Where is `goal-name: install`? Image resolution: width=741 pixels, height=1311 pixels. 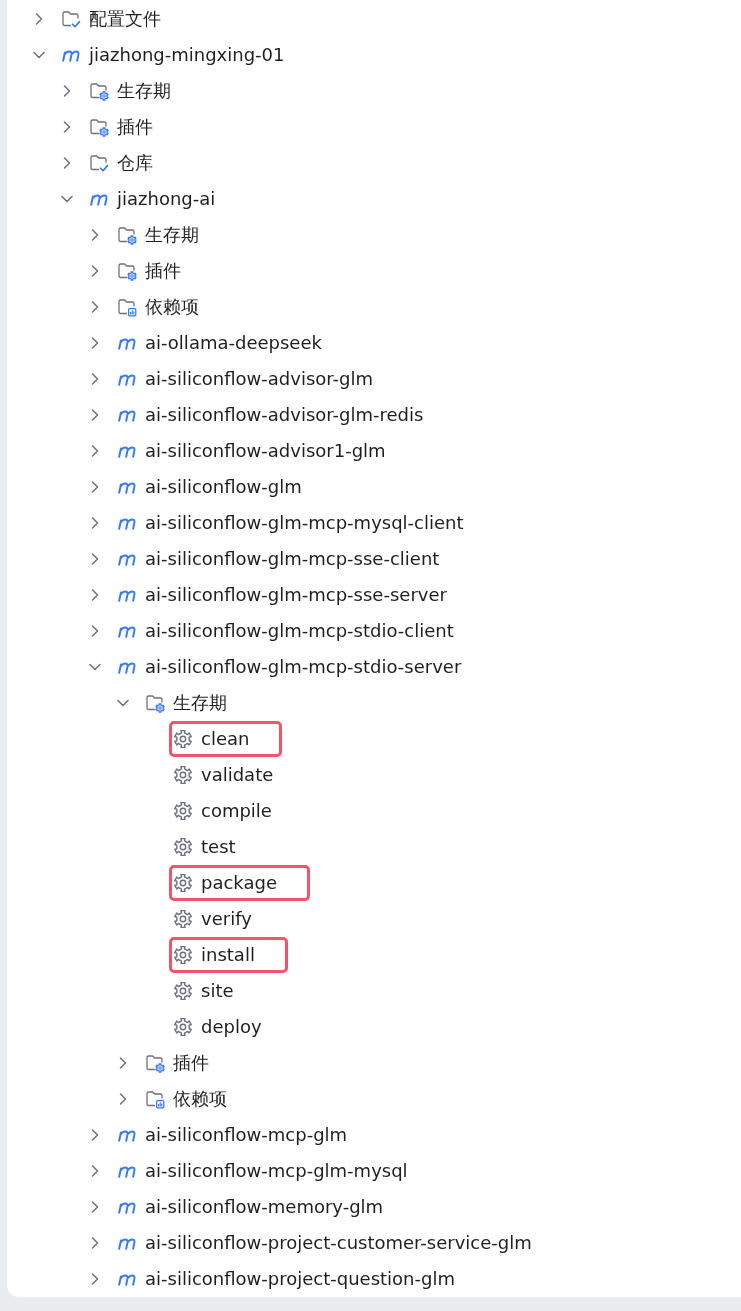 goal-name: install is located at coordinates (228, 955).